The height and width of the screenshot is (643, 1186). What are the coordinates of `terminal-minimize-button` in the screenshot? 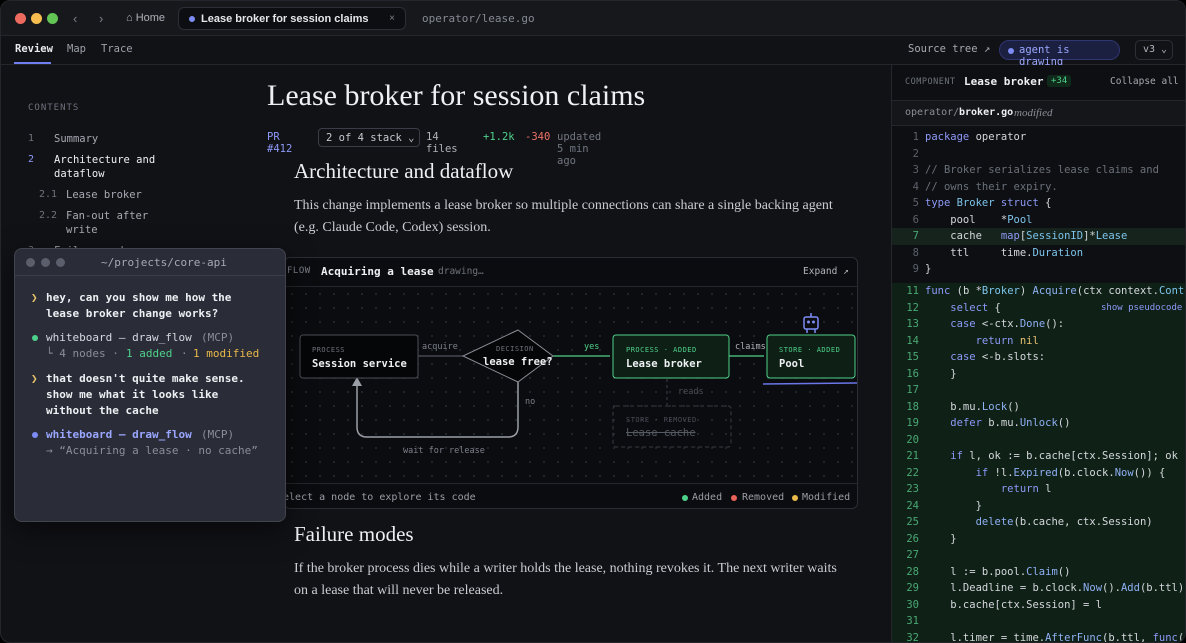 It's located at (45, 262).